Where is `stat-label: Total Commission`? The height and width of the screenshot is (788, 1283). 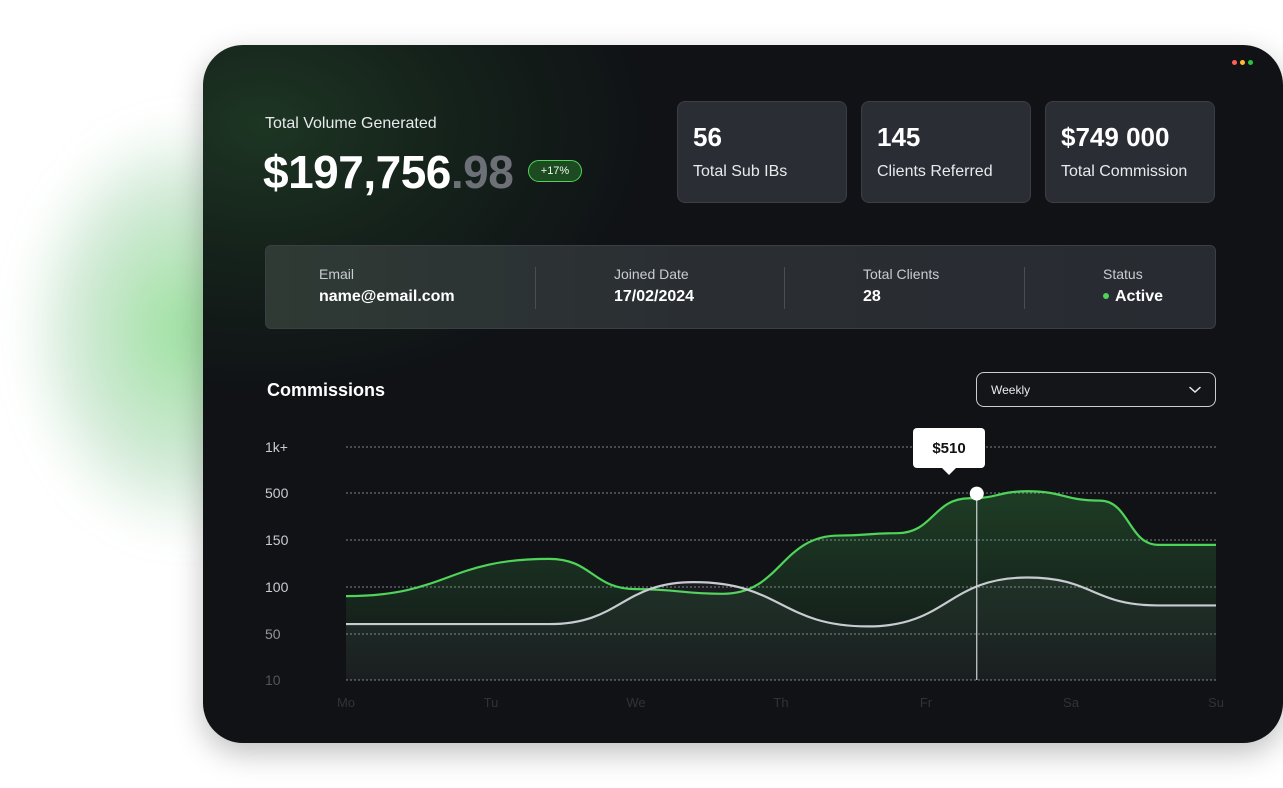
stat-label: Total Commission is located at coordinates (1124, 171).